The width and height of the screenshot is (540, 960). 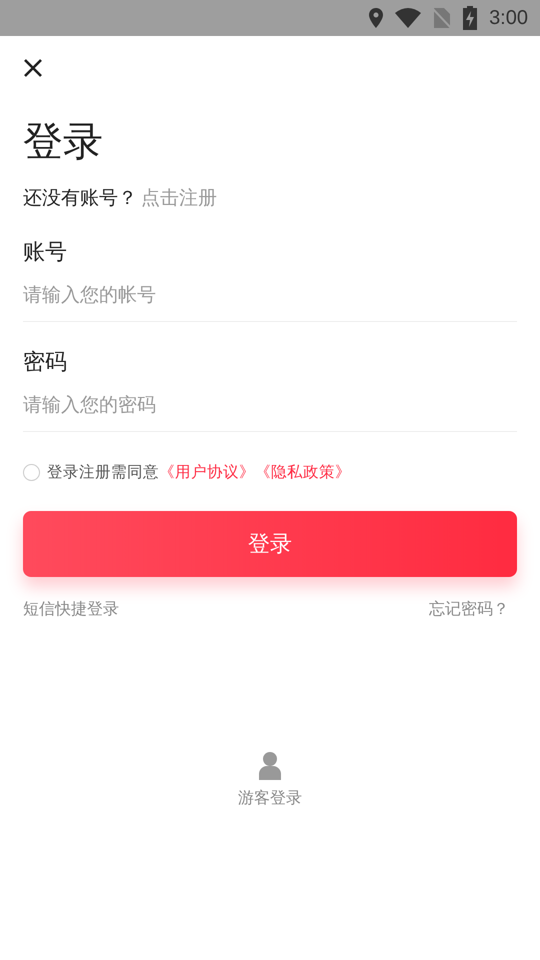 I want to click on input-field: 请输入您的密码, so click(x=270, y=405).